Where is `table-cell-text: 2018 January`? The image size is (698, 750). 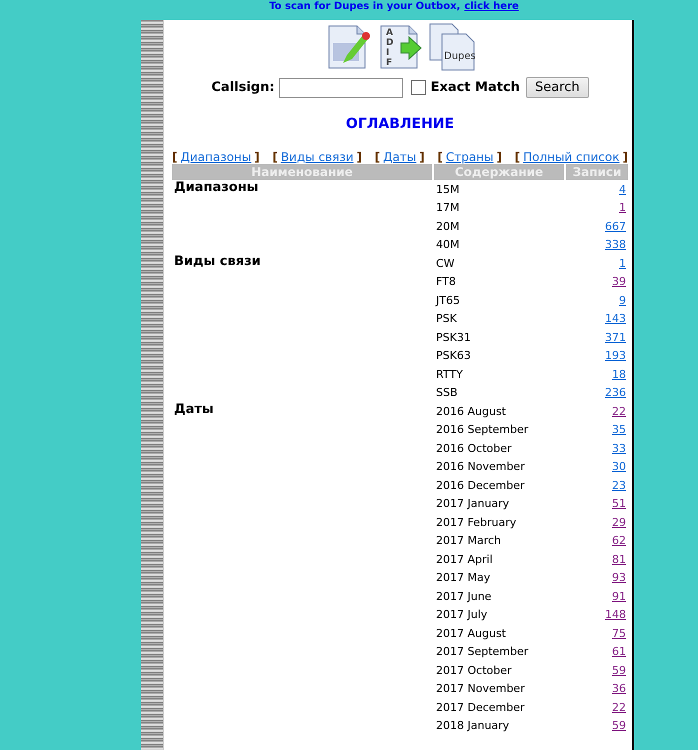 table-cell-text: 2018 January is located at coordinates (472, 726).